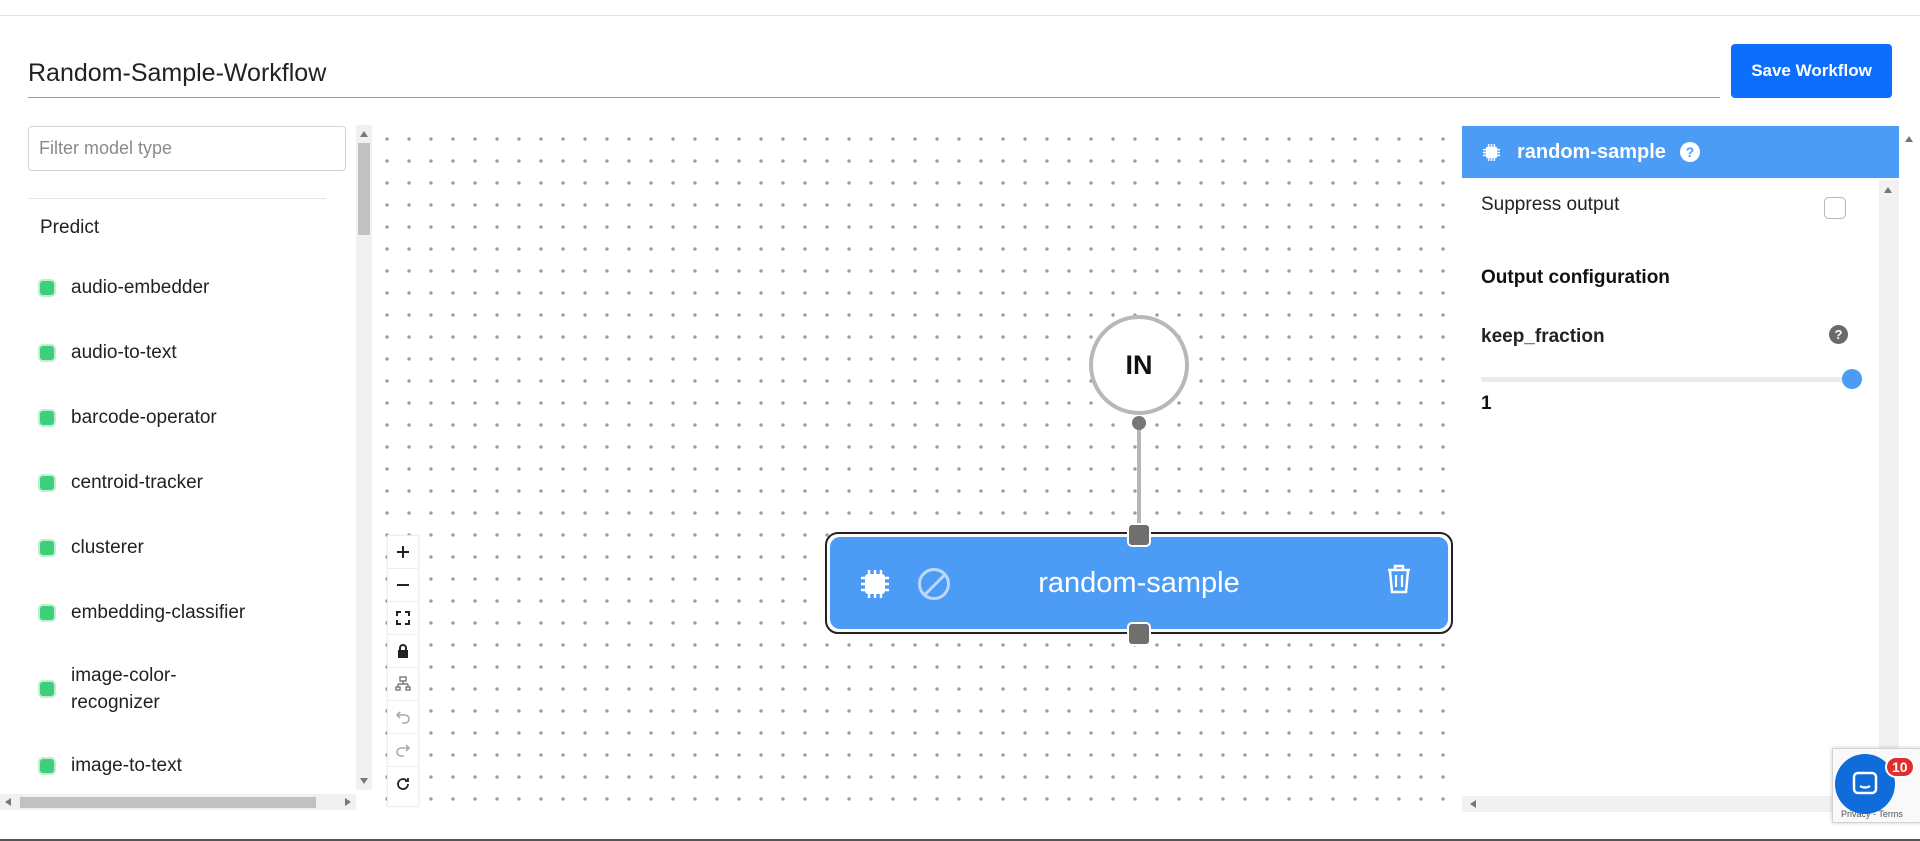 Image resolution: width=1920 pixels, height=841 pixels. Describe the element at coordinates (140, 287) in the screenshot. I see `sidebar-item-label: audio-embedder` at that location.